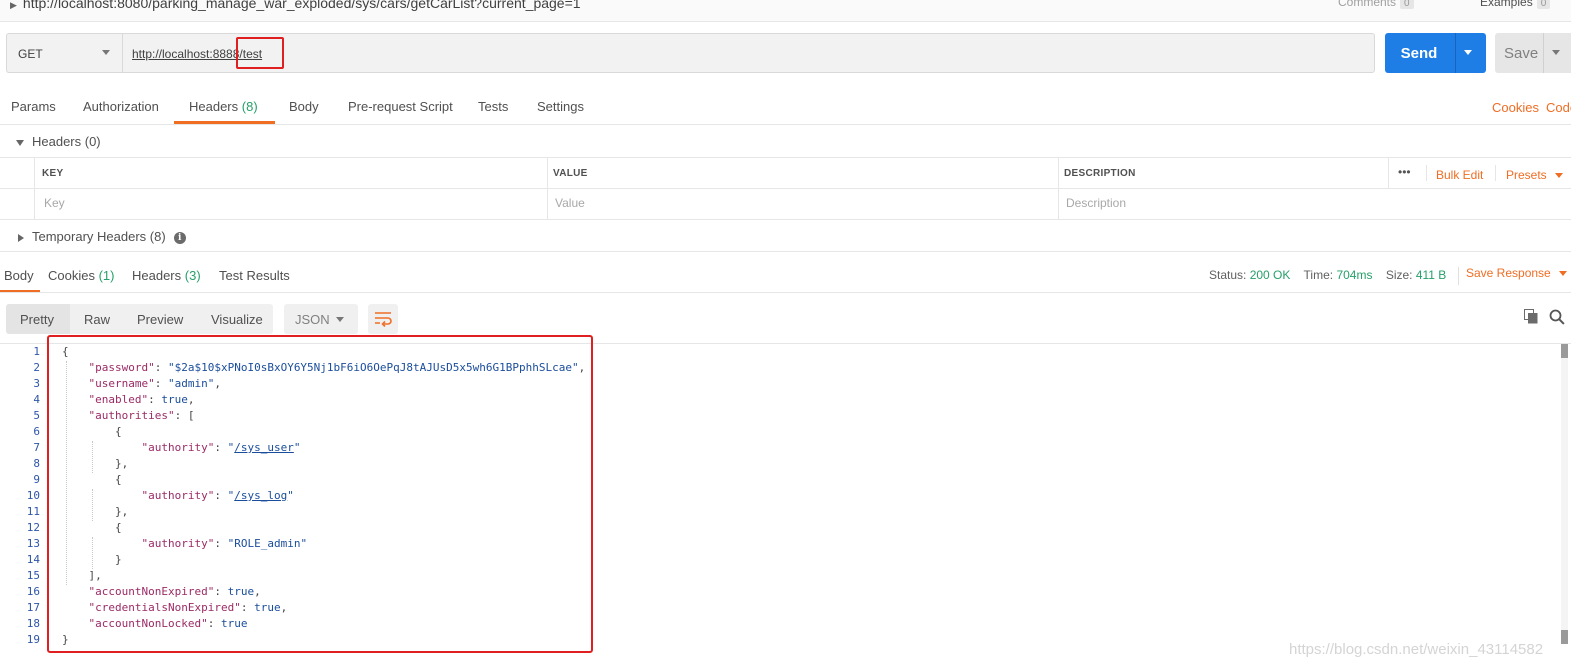 This screenshot has height=670, width=1571. Describe the element at coordinates (1515, 107) in the screenshot. I see `cookies-link: Cookies` at that location.